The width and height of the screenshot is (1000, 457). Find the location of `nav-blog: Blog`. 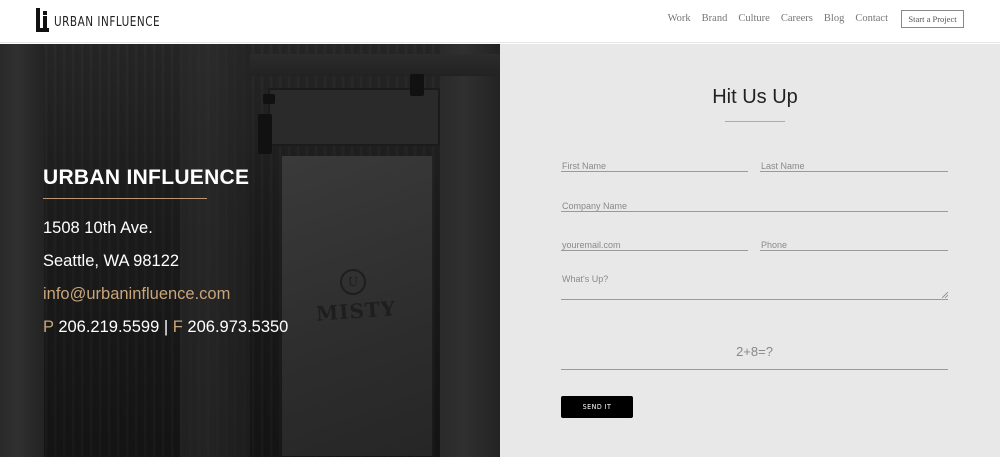

nav-blog: Blog is located at coordinates (834, 18).